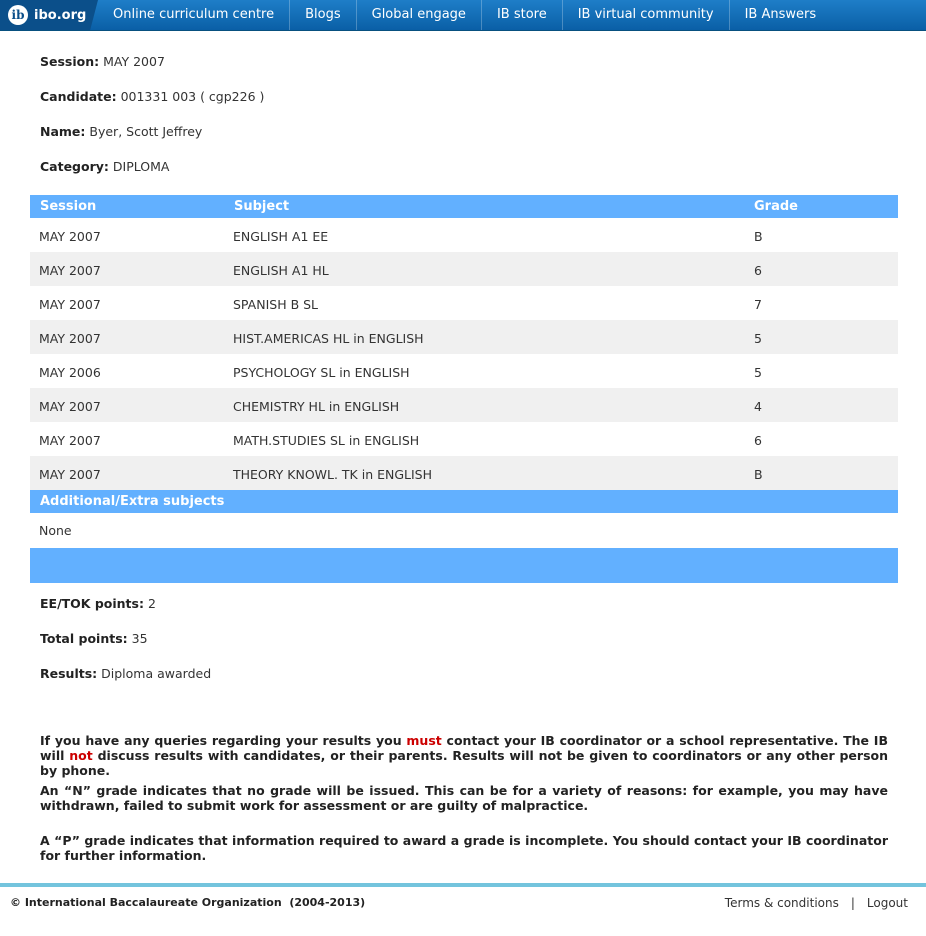 This screenshot has height=936, width=926. What do you see at coordinates (146, 131) in the screenshot?
I see `name-value: Byer, Scott Jeffrey` at bounding box center [146, 131].